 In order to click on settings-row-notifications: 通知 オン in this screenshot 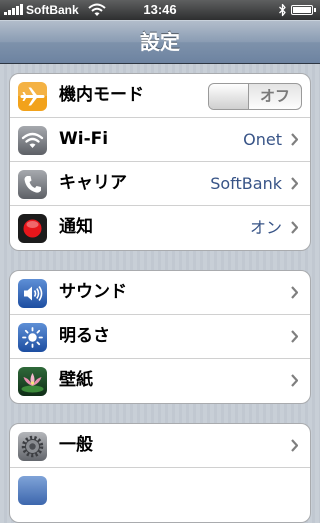, I will do `click(160, 228)`.